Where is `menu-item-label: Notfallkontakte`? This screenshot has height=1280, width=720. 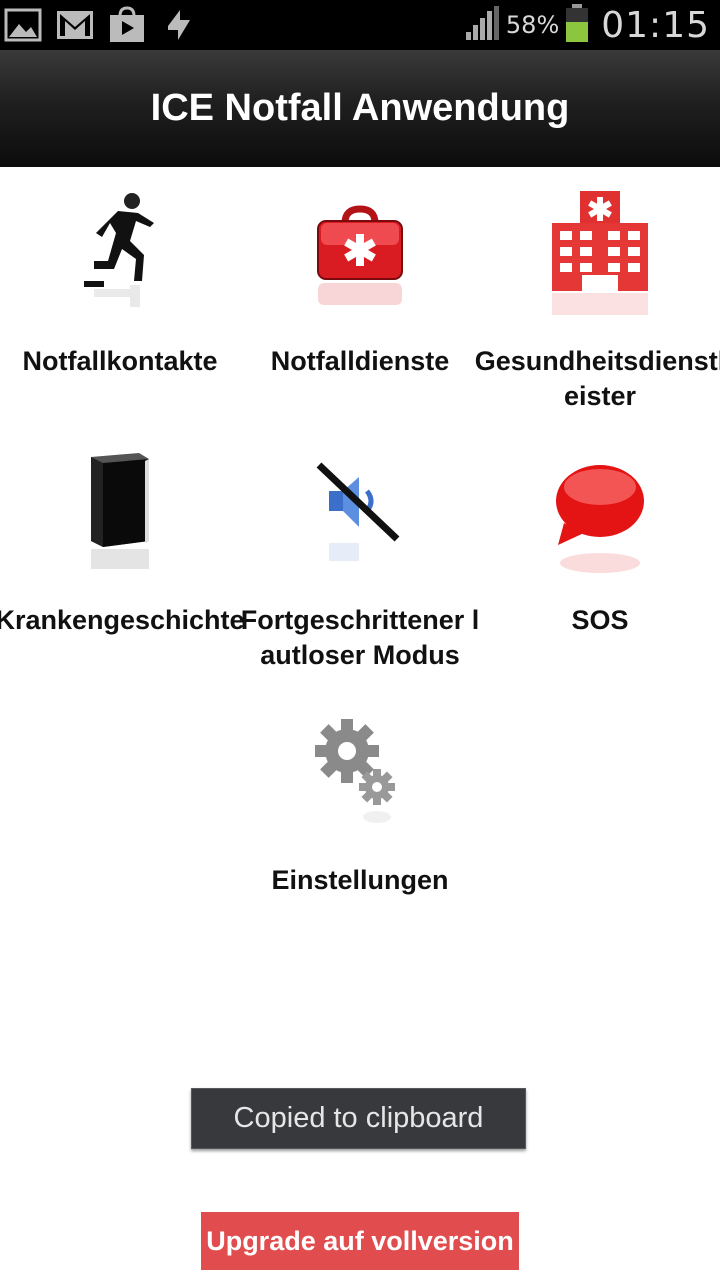
menu-item-label: Notfallkontakte is located at coordinates (120, 361).